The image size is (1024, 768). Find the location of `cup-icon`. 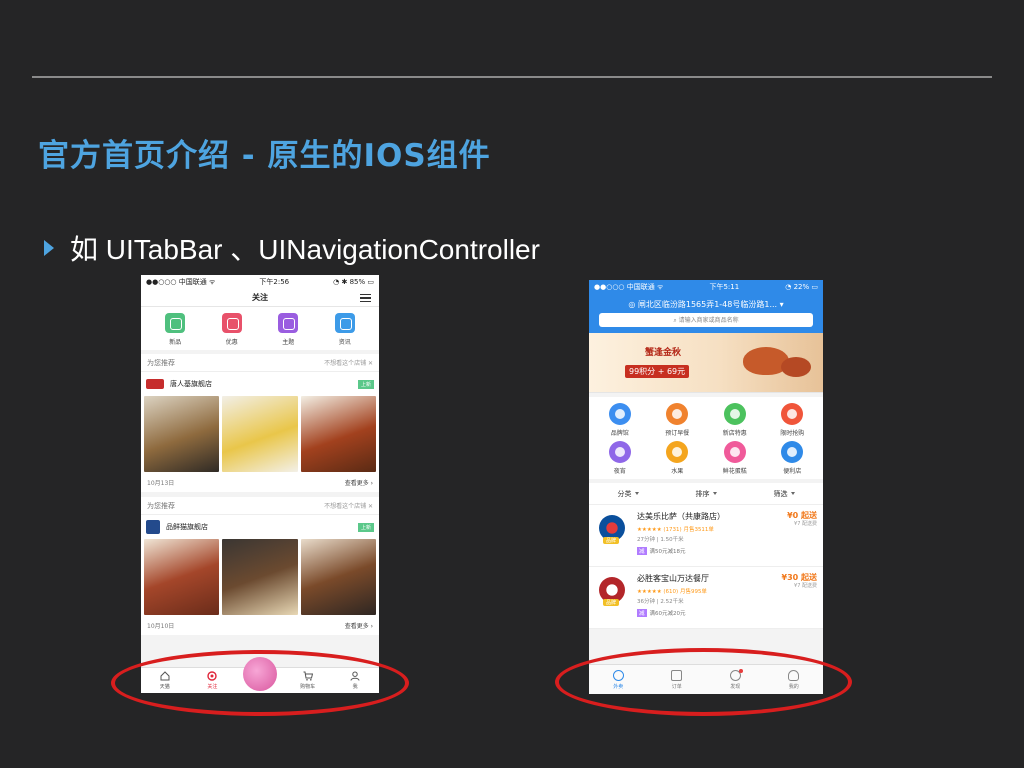

cup-icon is located at coordinates (619, 452).